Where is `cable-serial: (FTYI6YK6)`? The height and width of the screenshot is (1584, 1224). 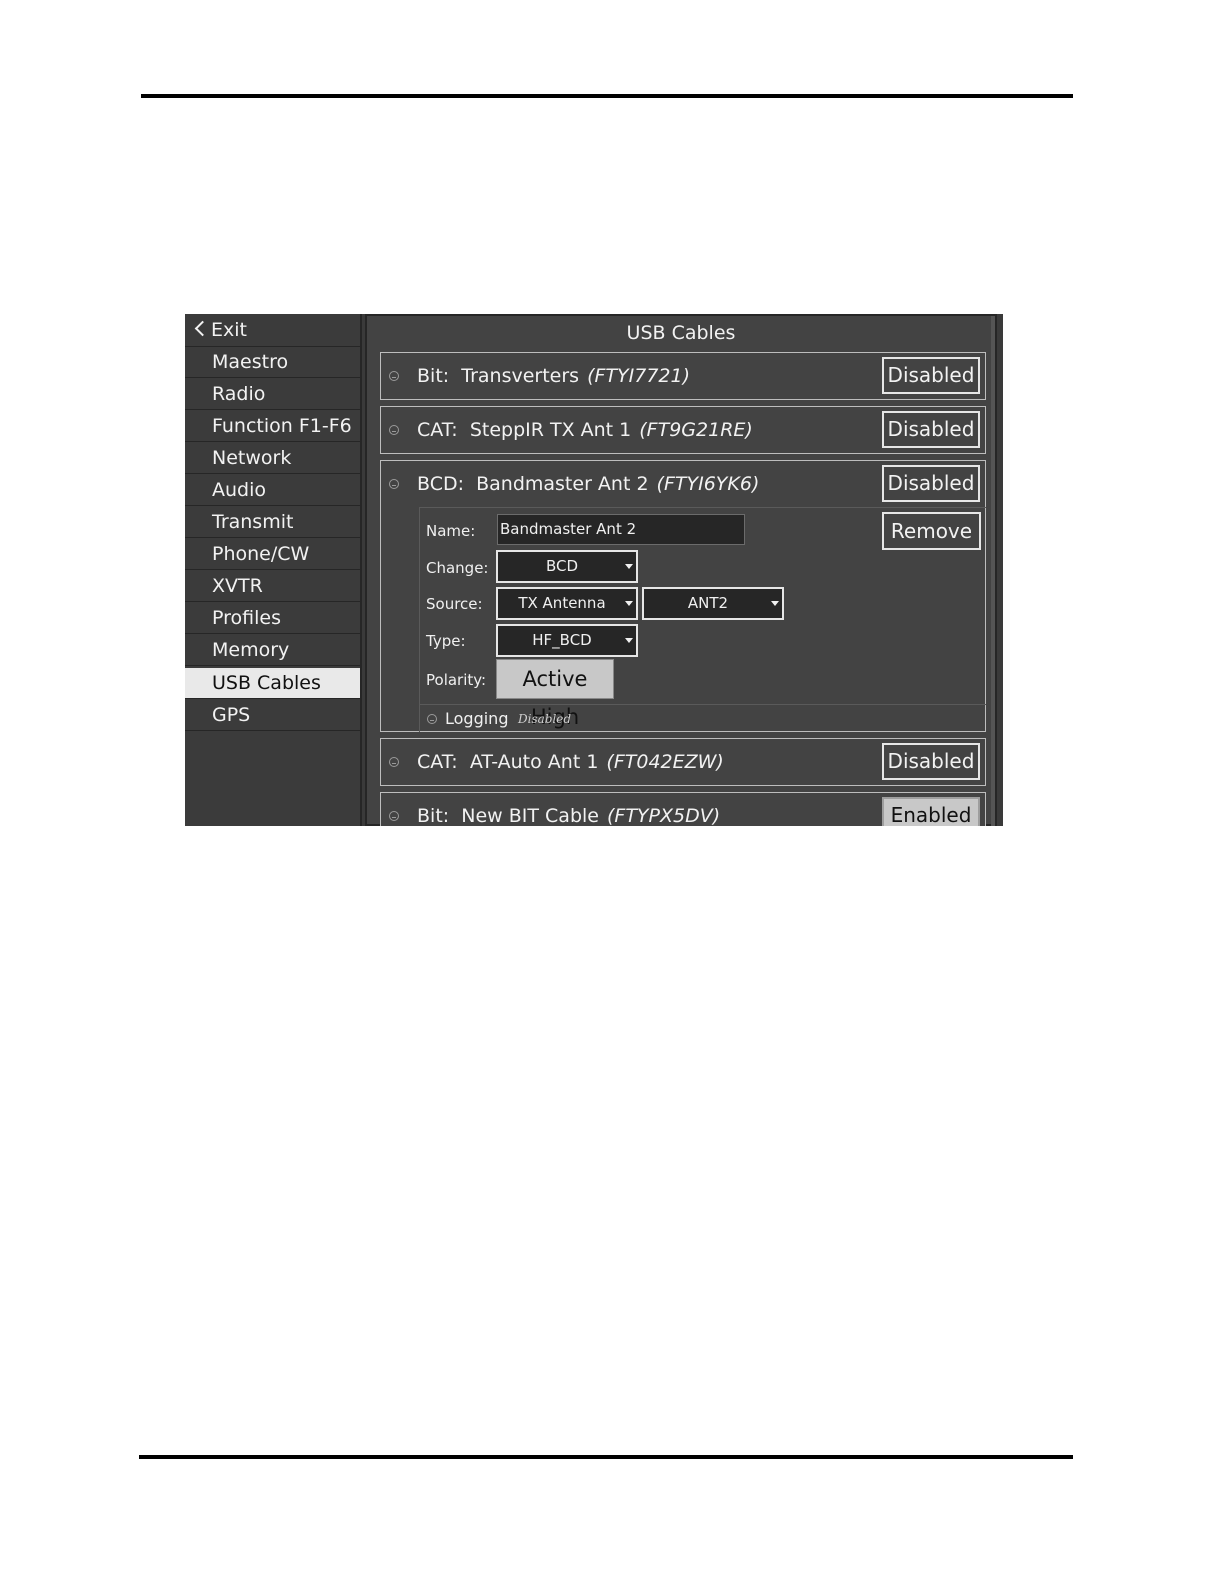 cable-serial: (FTYI6YK6) is located at coordinates (708, 484).